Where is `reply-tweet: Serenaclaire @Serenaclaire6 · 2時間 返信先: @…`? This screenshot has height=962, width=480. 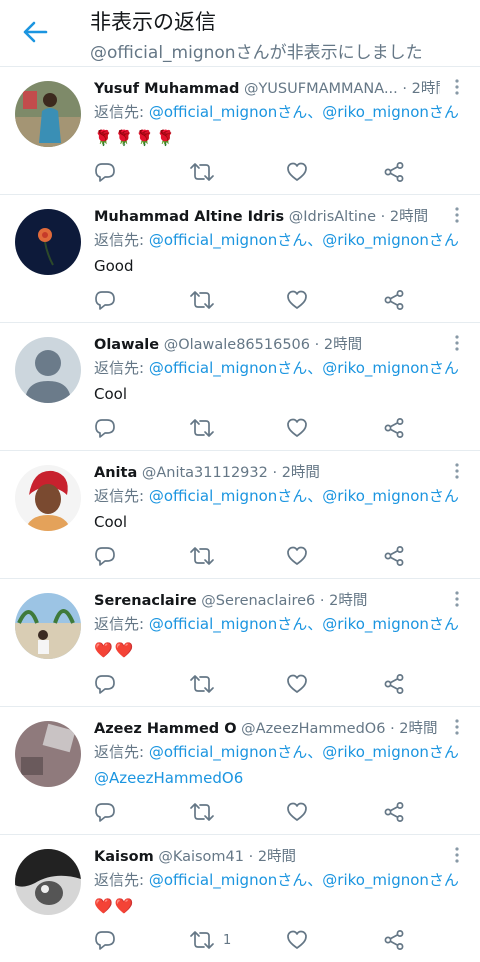
reply-tweet: Serenaclaire @Serenaclaire6 · 2時間 返信先: @… is located at coordinates (240, 643).